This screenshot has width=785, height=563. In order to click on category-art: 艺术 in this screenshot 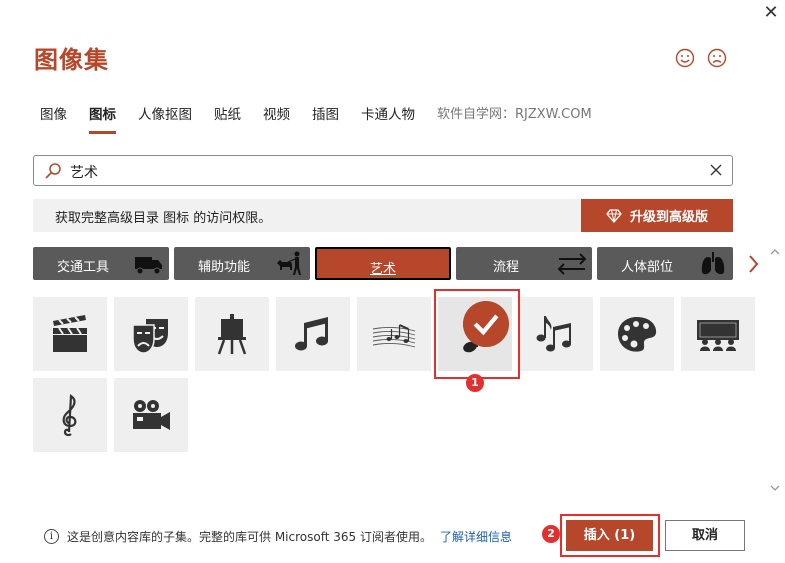, I will do `click(383, 263)`.